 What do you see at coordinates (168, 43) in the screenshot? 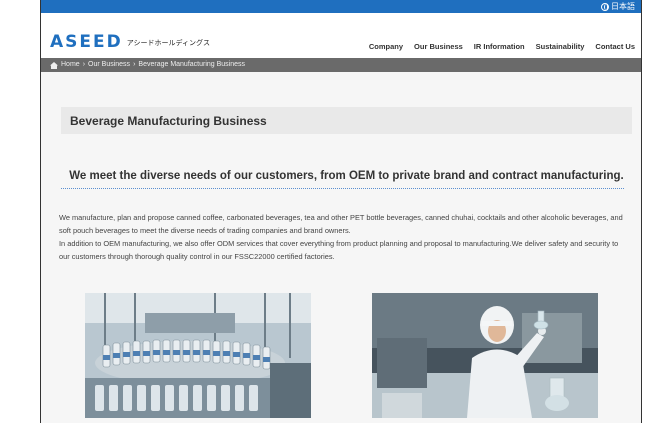
I see `logo-subtitle: アシードホールディングス` at bounding box center [168, 43].